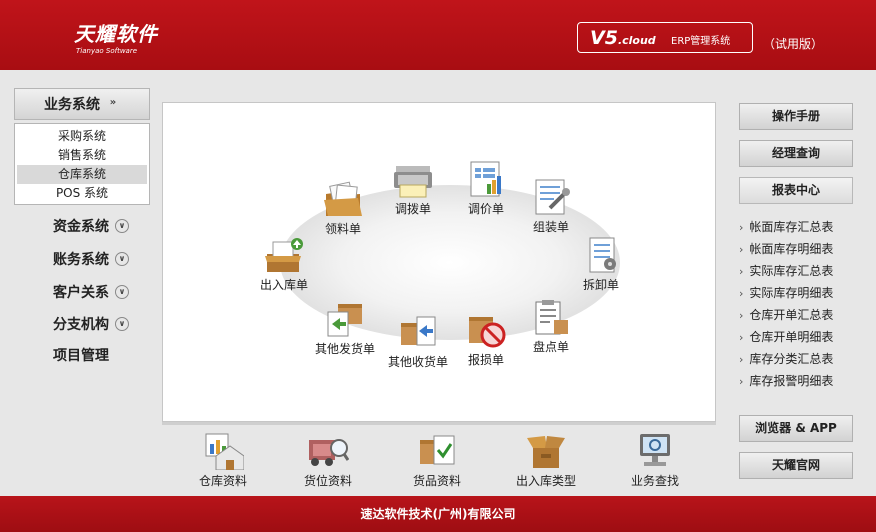 Image resolution: width=876 pixels, height=532 pixels. Describe the element at coordinates (602, 255) in the screenshot. I see `document-tools-icon` at that location.